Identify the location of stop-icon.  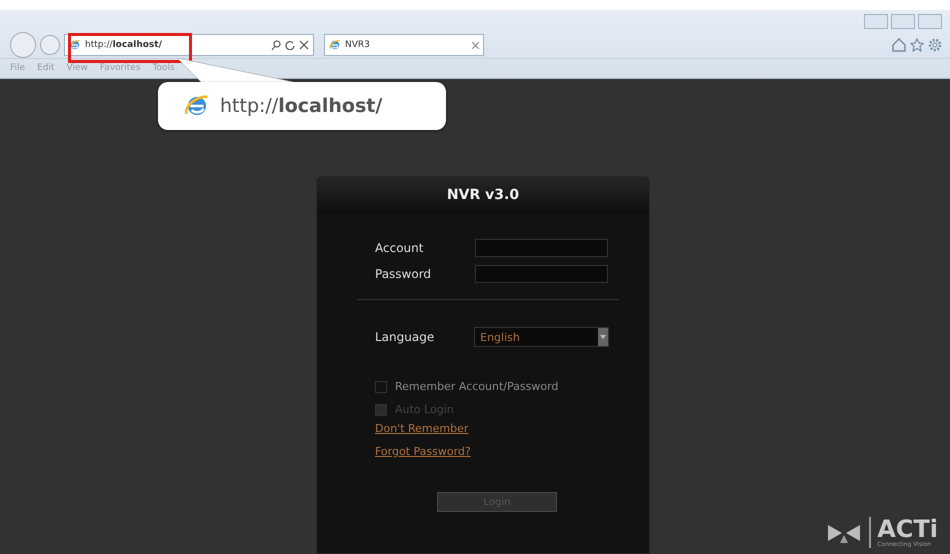
(304, 45).